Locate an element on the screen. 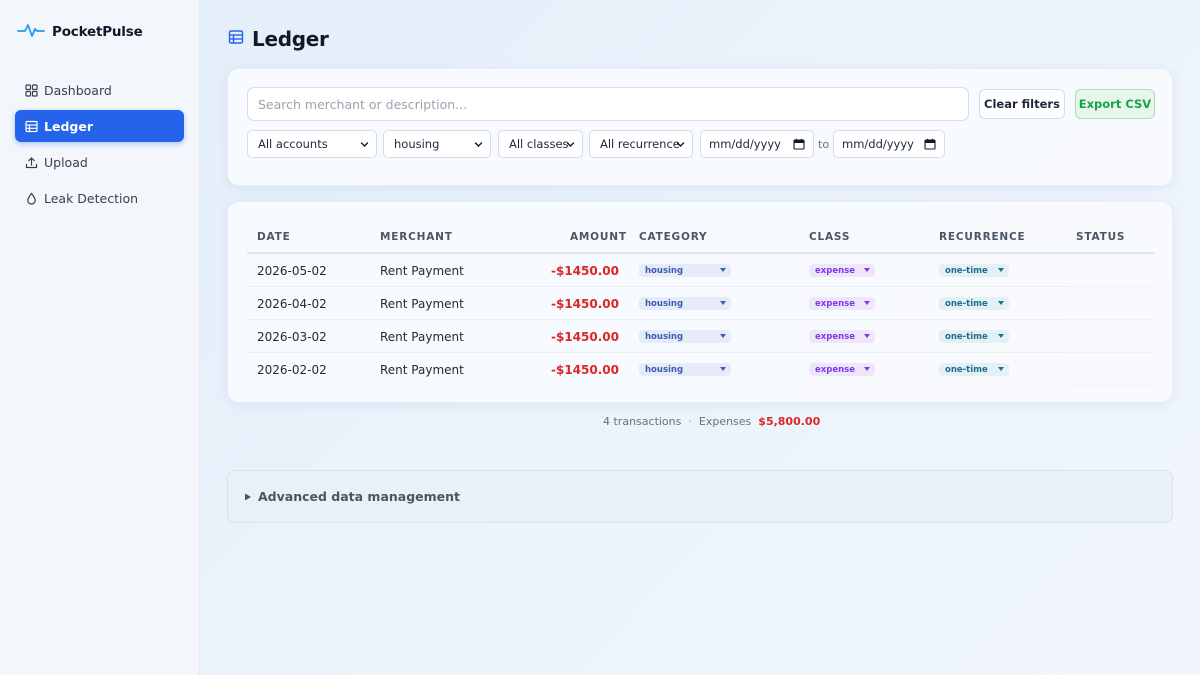 This screenshot has width=1200, height=675. table-summary: 4 transactions · Expenses $5,800.00 is located at coordinates (711, 421).